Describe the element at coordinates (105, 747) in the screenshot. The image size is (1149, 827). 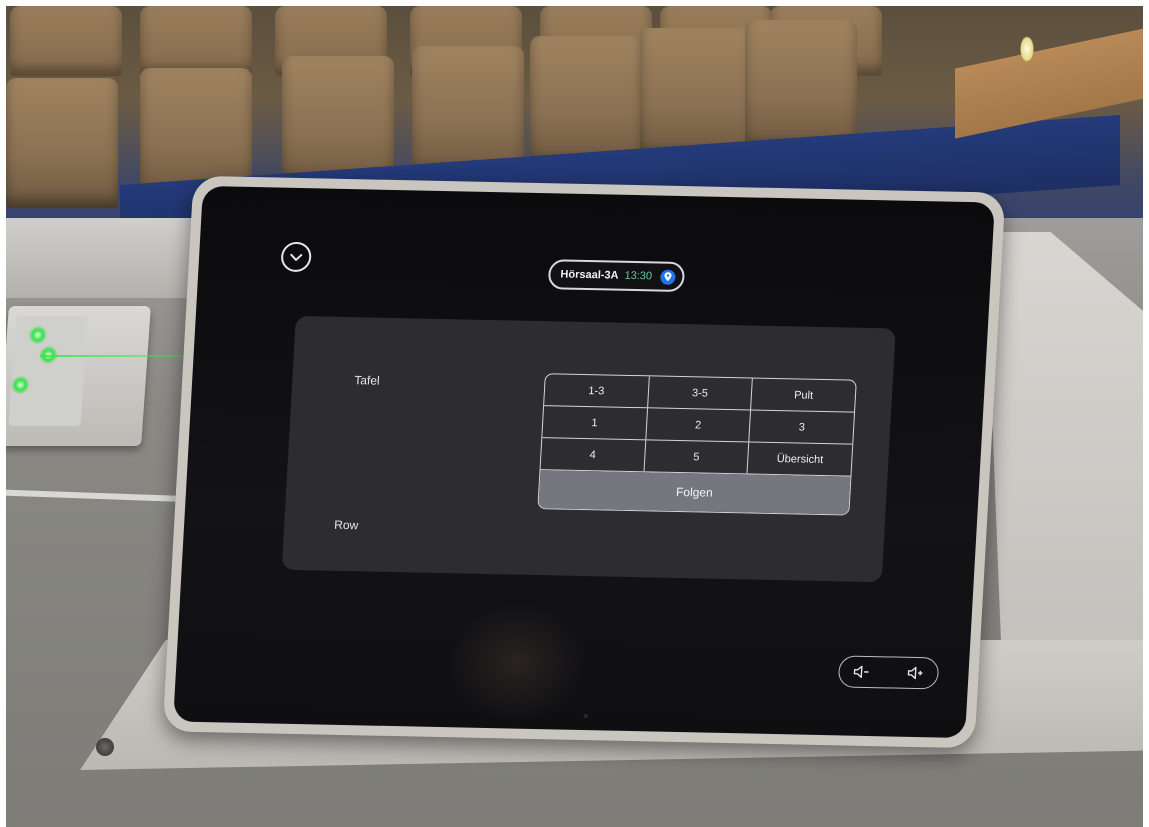
I see `screw` at that location.